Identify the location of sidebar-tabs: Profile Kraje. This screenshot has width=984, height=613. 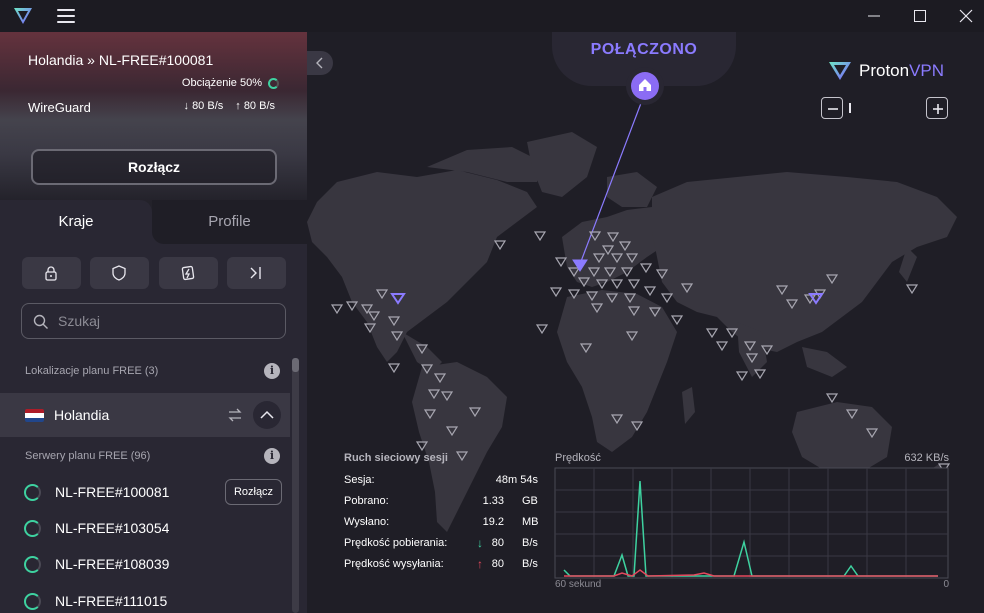
(153, 222).